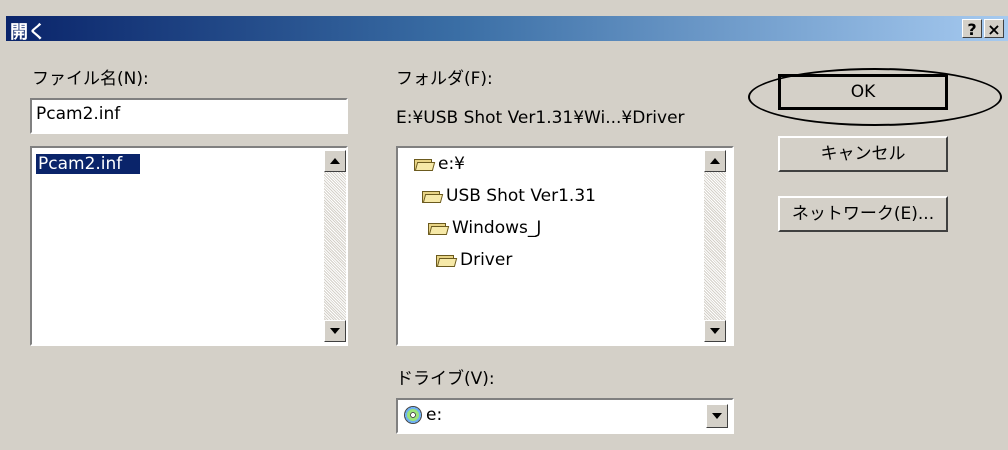 Image resolution: width=1008 pixels, height=450 pixels. Describe the element at coordinates (444, 79) in the screenshot. I see `folder-label: フォルダ(F):` at that location.